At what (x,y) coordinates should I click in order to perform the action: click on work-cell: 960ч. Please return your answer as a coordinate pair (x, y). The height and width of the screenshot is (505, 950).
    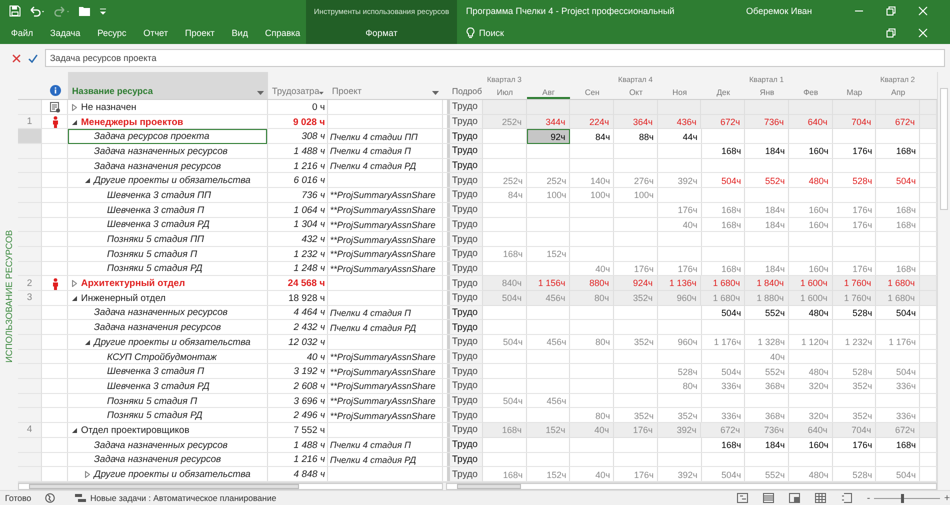
    Looking at the image, I should click on (680, 298).